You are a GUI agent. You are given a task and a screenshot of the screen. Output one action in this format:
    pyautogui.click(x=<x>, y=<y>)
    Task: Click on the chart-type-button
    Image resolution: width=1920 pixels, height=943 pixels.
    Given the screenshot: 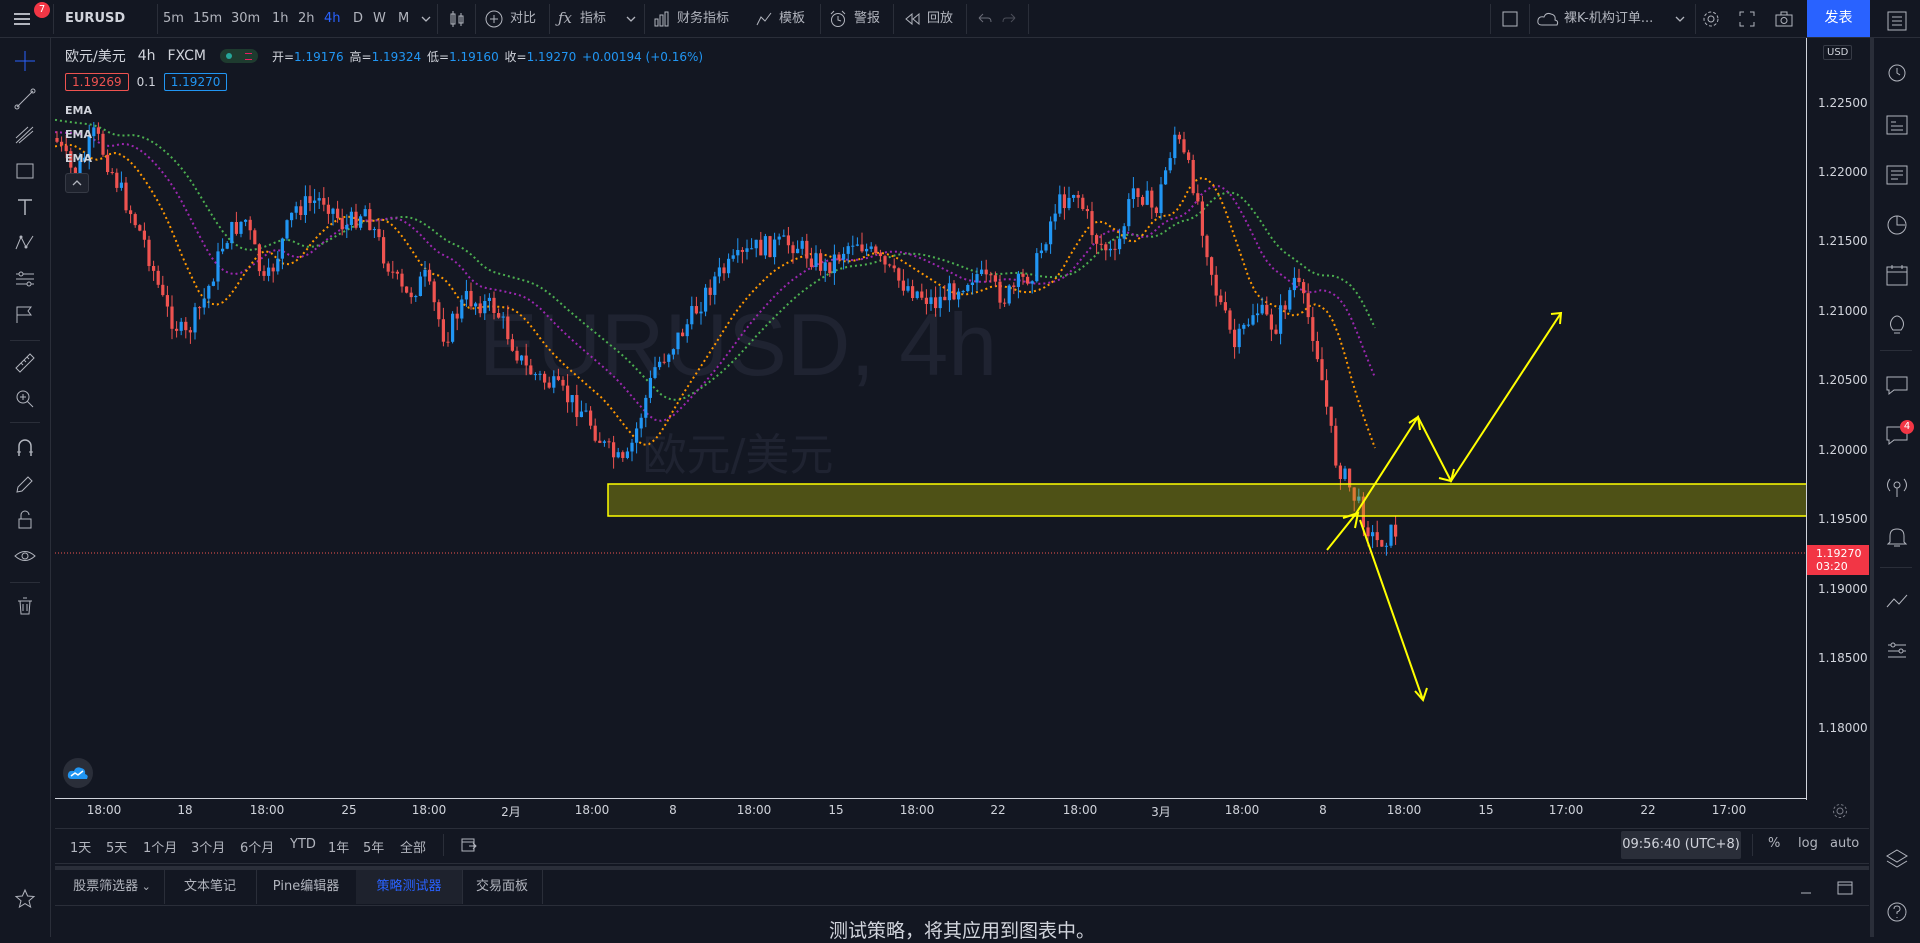 What is the action you would take?
    pyautogui.click(x=457, y=18)
    